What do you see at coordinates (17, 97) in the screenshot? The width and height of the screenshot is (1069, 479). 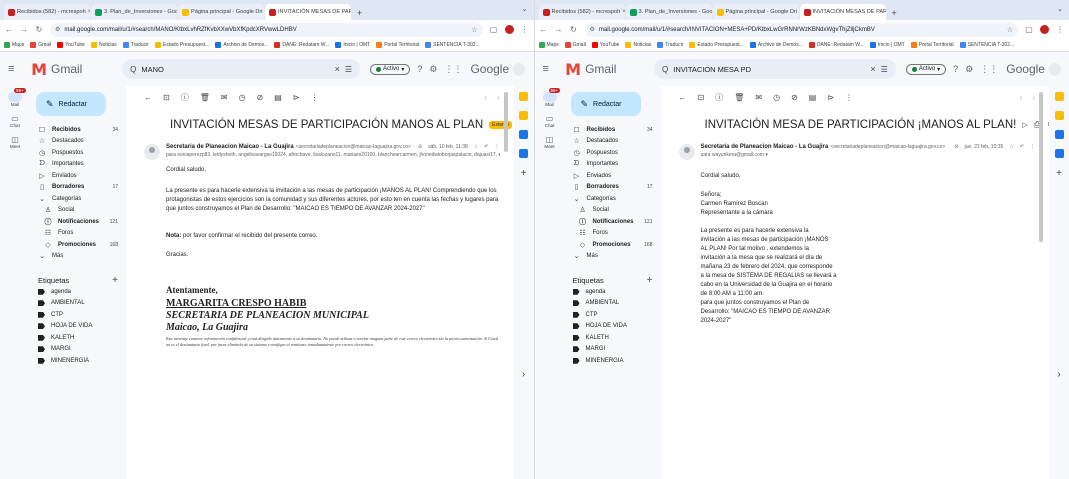 I see `rail-mail: 99+ Mail` at bounding box center [17, 97].